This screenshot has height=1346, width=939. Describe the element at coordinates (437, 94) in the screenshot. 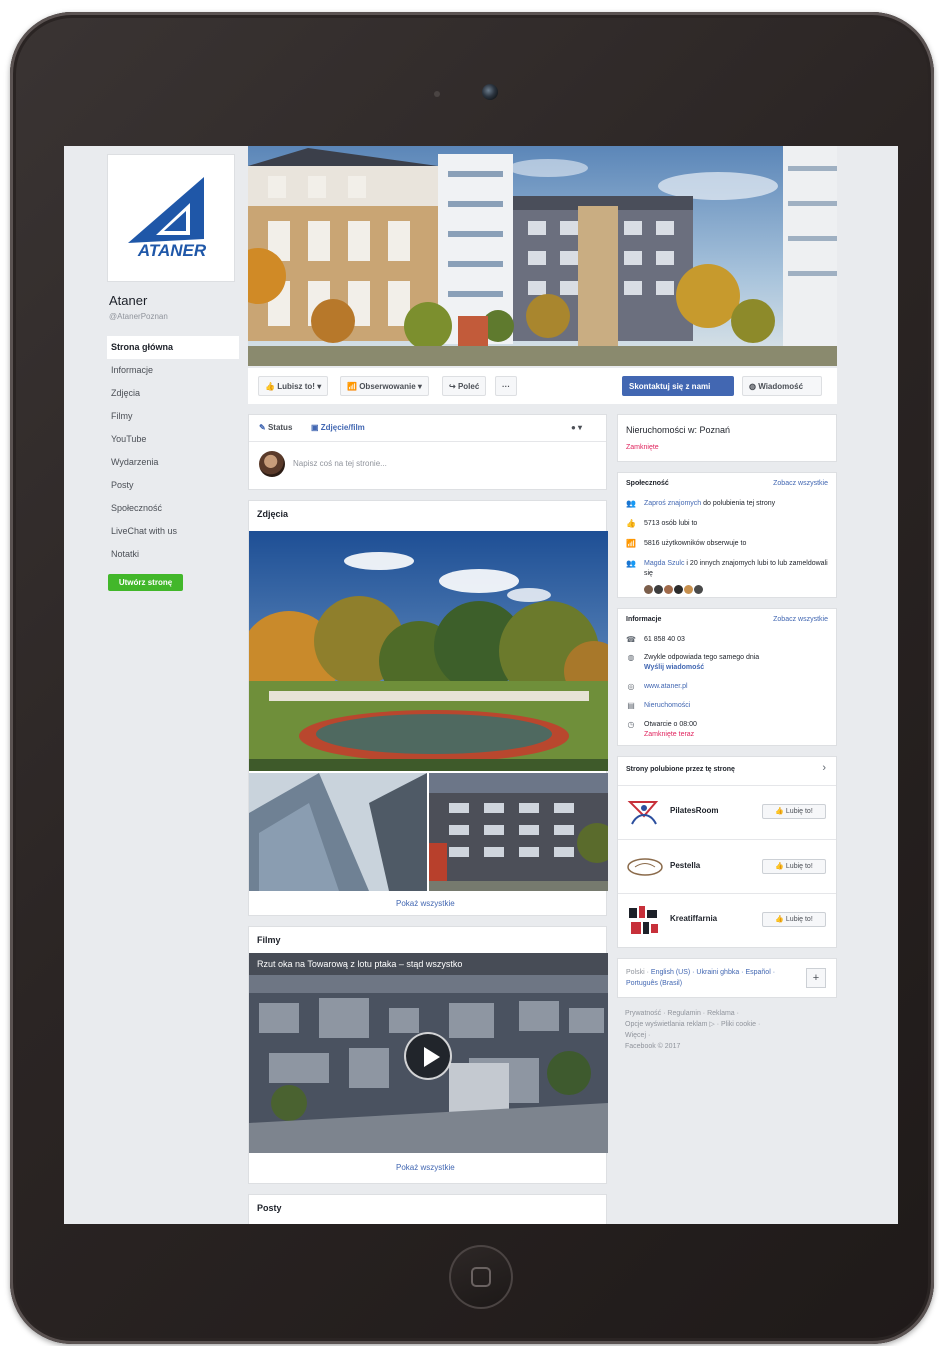

I see `ambient-sensor` at that location.